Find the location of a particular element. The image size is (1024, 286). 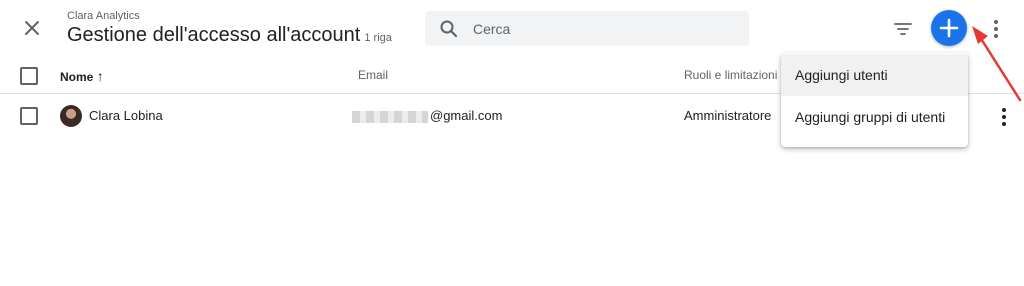

more-vert-icon is located at coordinates (1004, 117).